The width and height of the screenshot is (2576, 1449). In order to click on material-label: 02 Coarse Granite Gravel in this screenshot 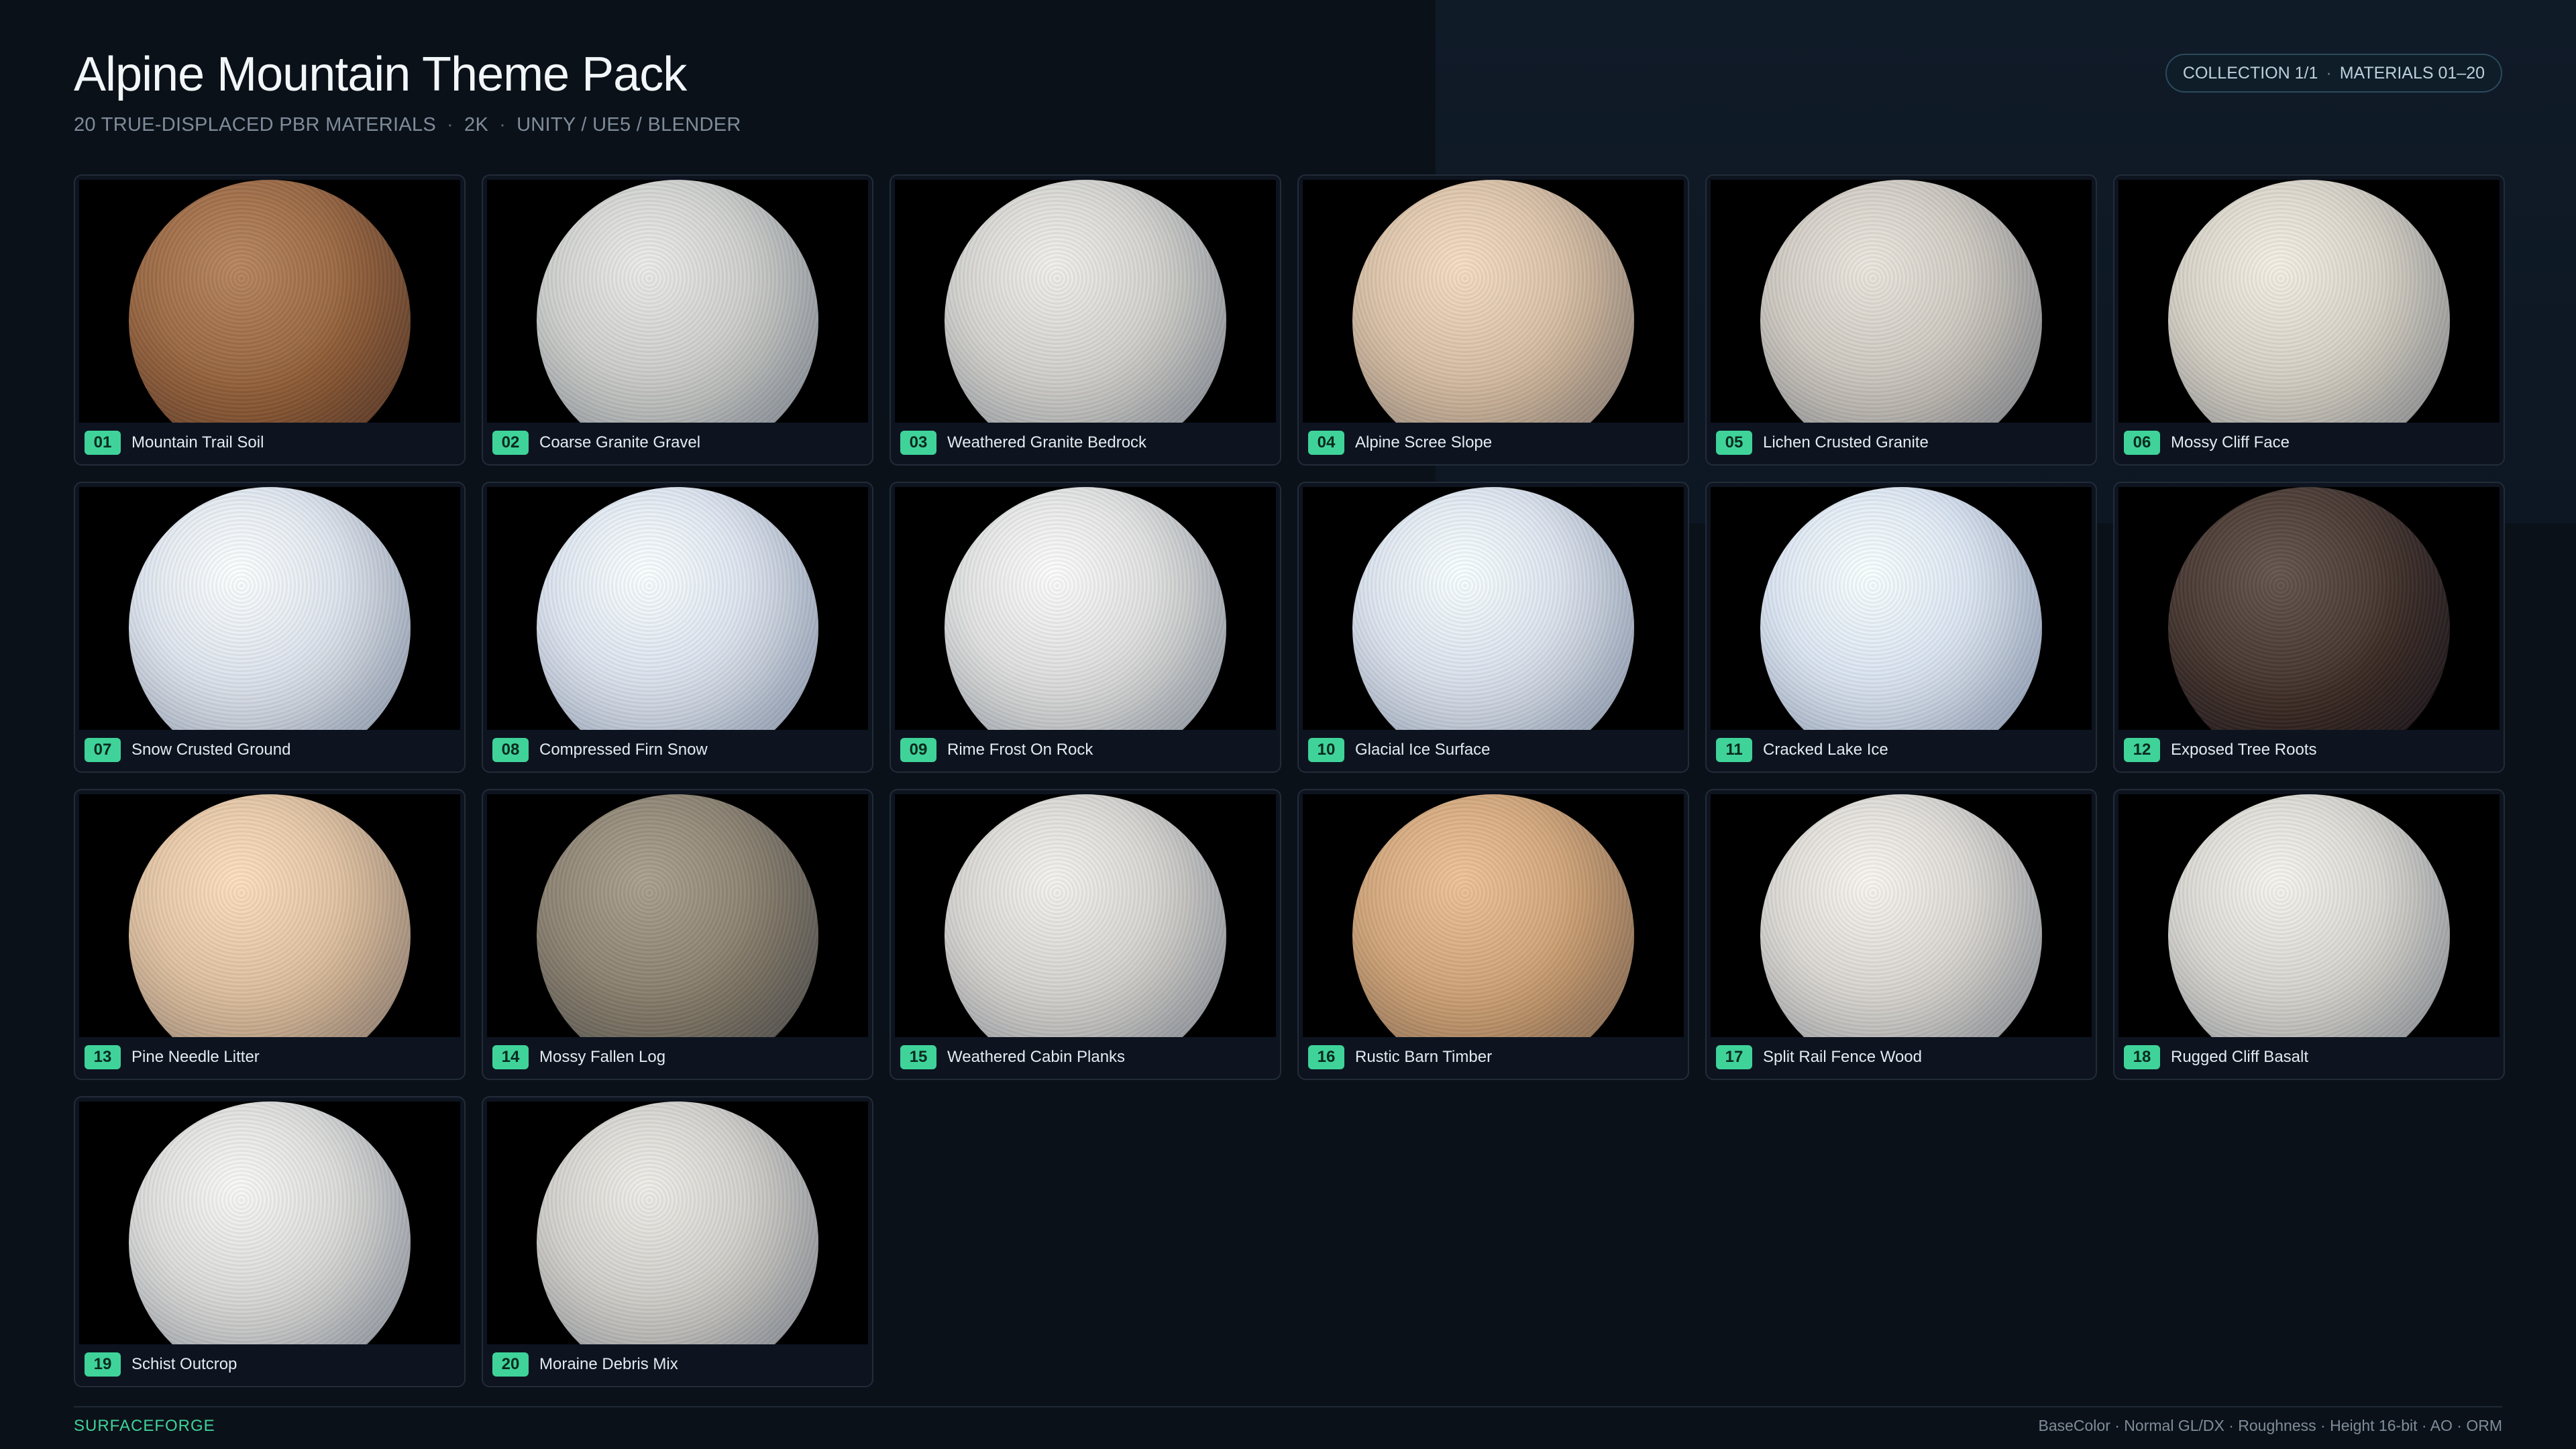, I will do `click(596, 442)`.